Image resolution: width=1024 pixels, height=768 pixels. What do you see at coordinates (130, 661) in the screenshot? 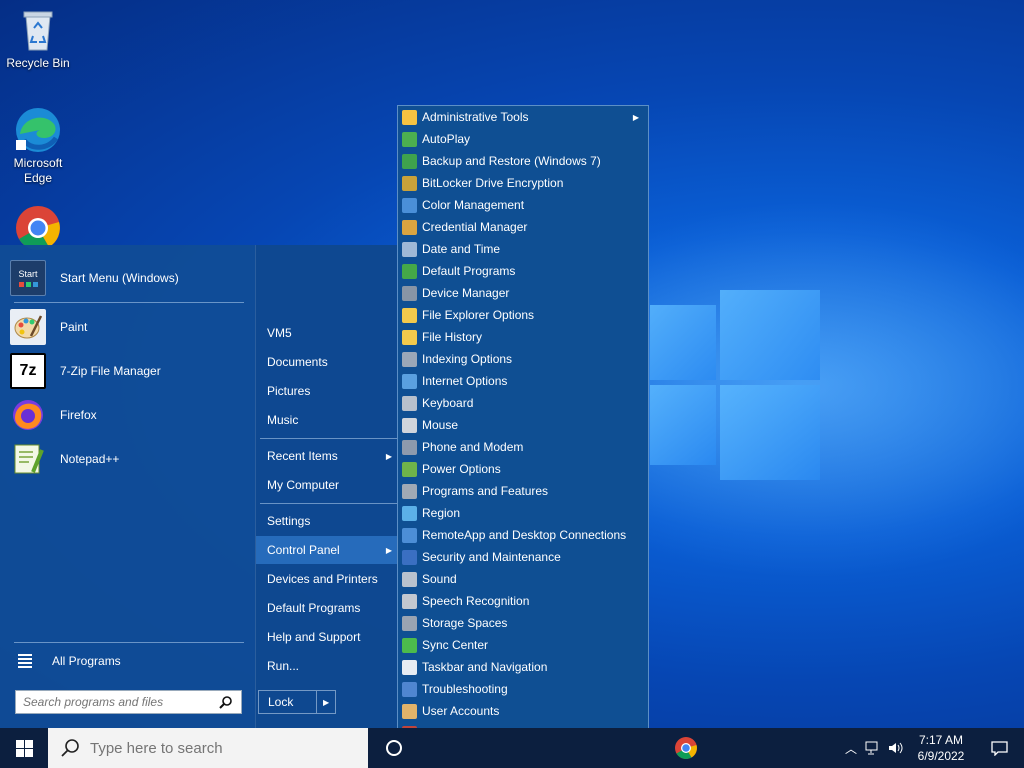
I see `all-programs-button: All Programs` at bounding box center [130, 661].